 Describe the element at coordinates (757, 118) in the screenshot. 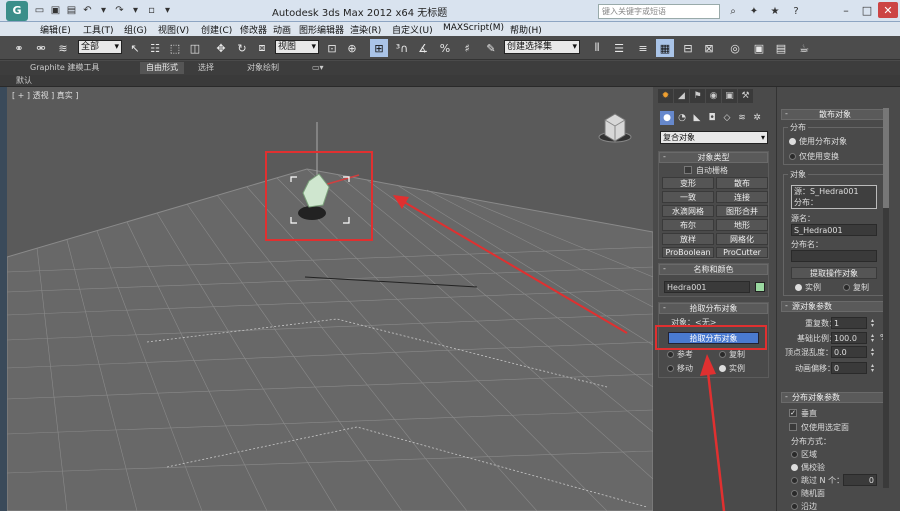

I see `systems-icon: ✲` at that location.